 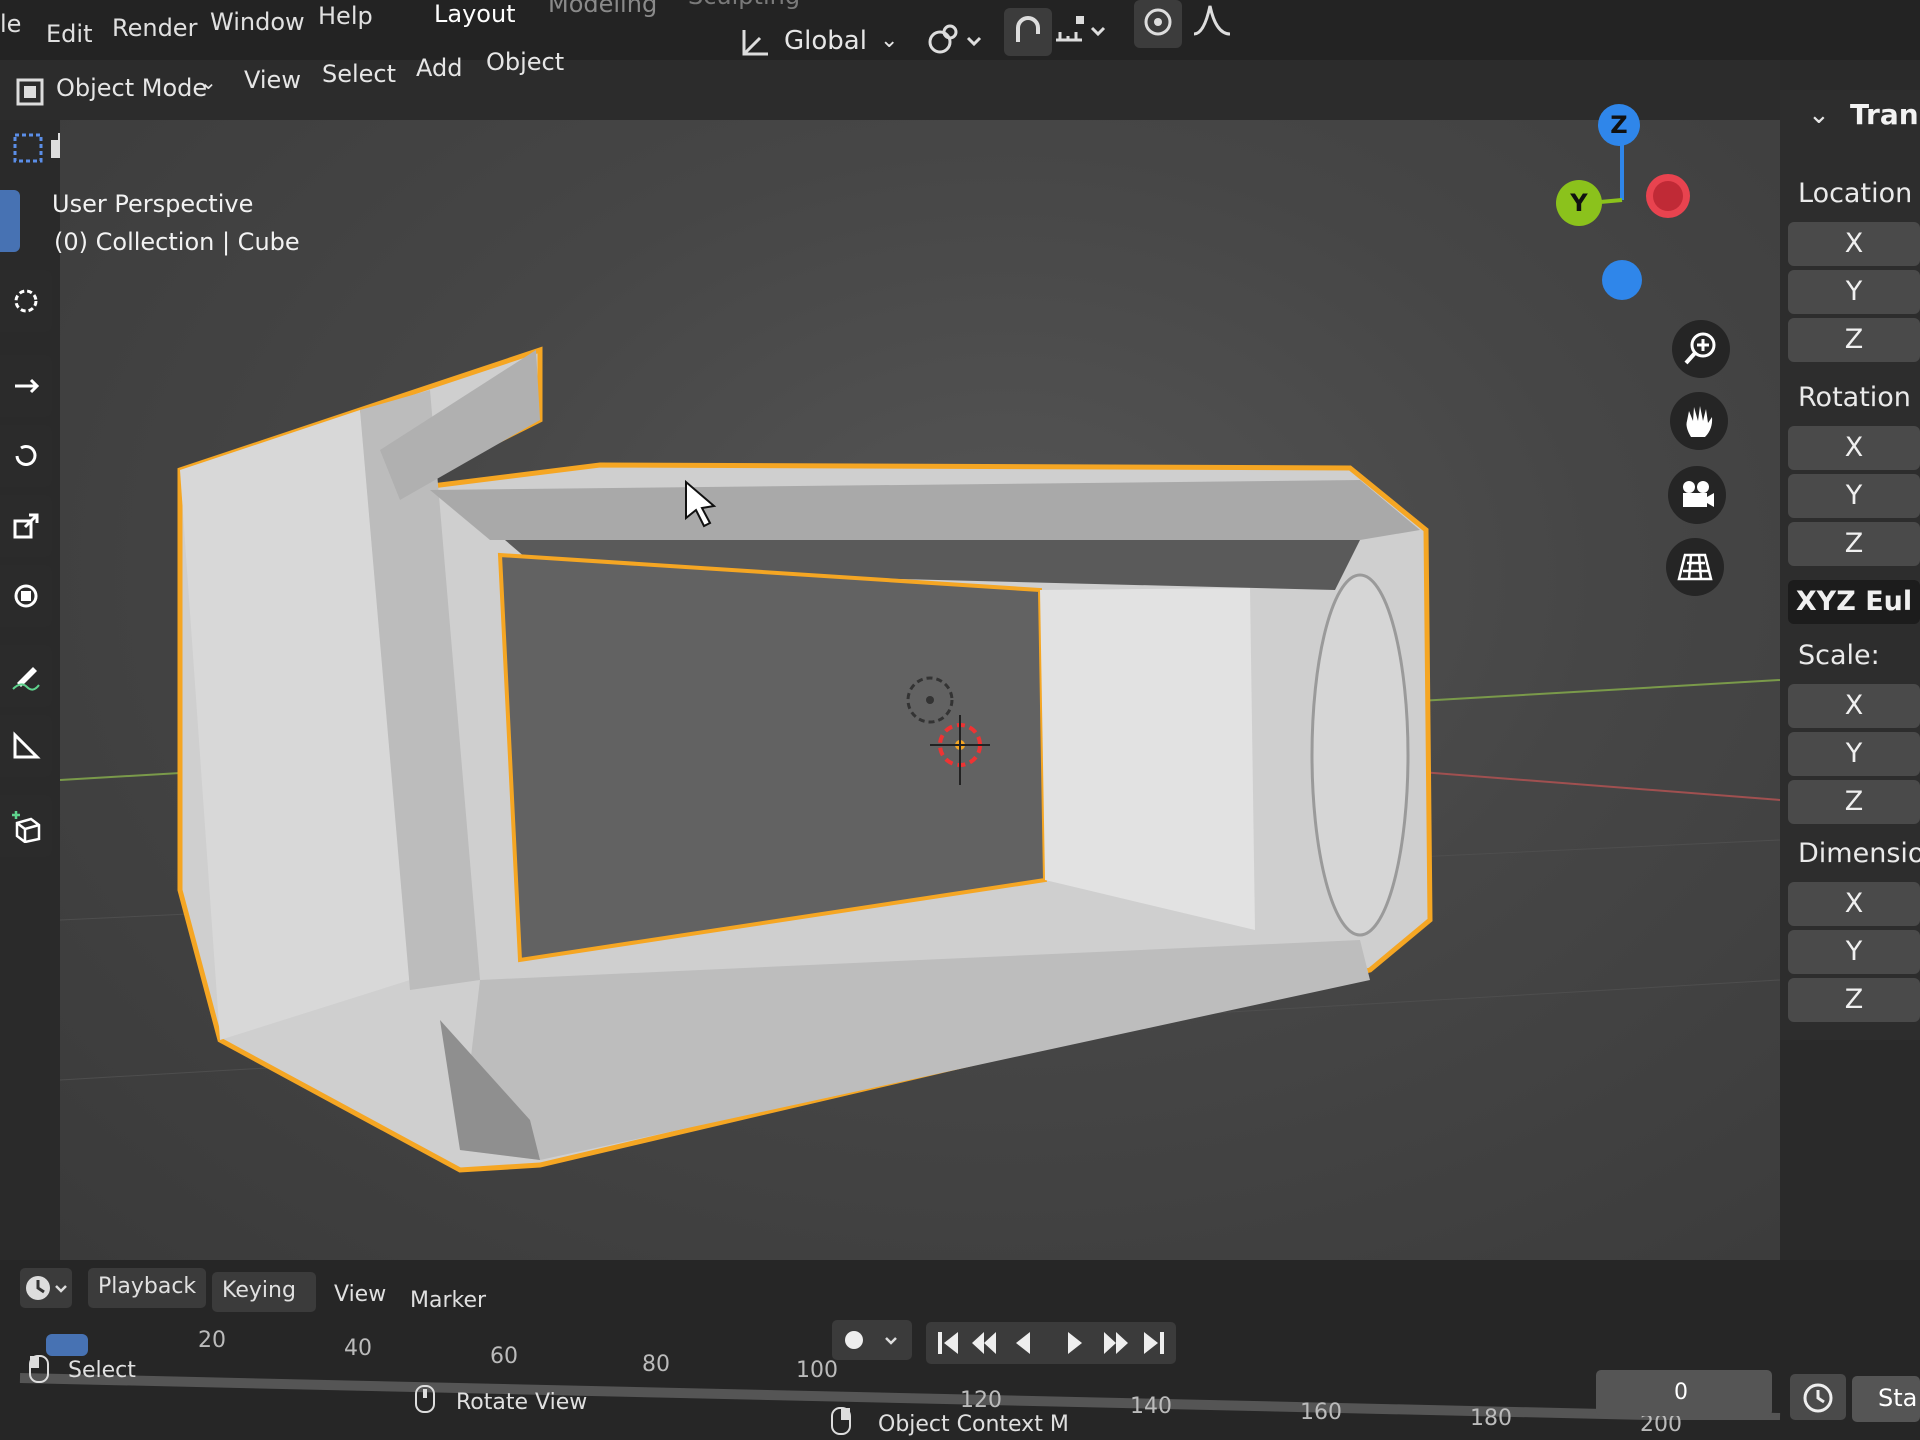 I want to click on snap-toggle-icon, so click(x=1028, y=32).